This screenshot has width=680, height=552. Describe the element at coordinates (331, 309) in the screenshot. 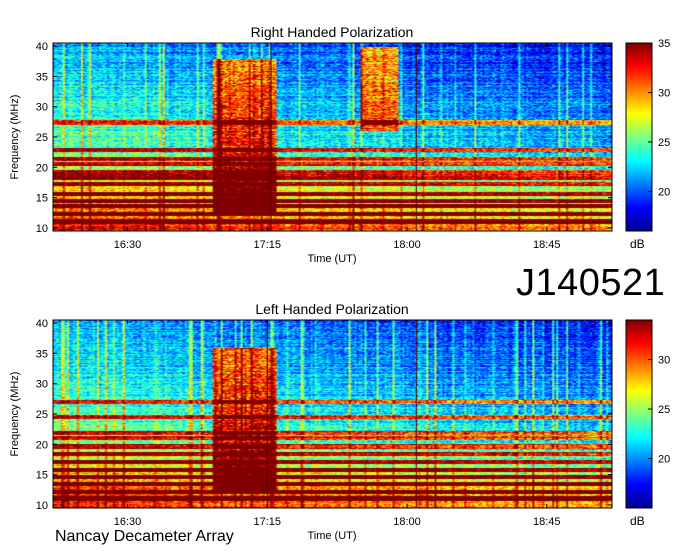

I see `panel-title: Left Handed Polarization` at that location.